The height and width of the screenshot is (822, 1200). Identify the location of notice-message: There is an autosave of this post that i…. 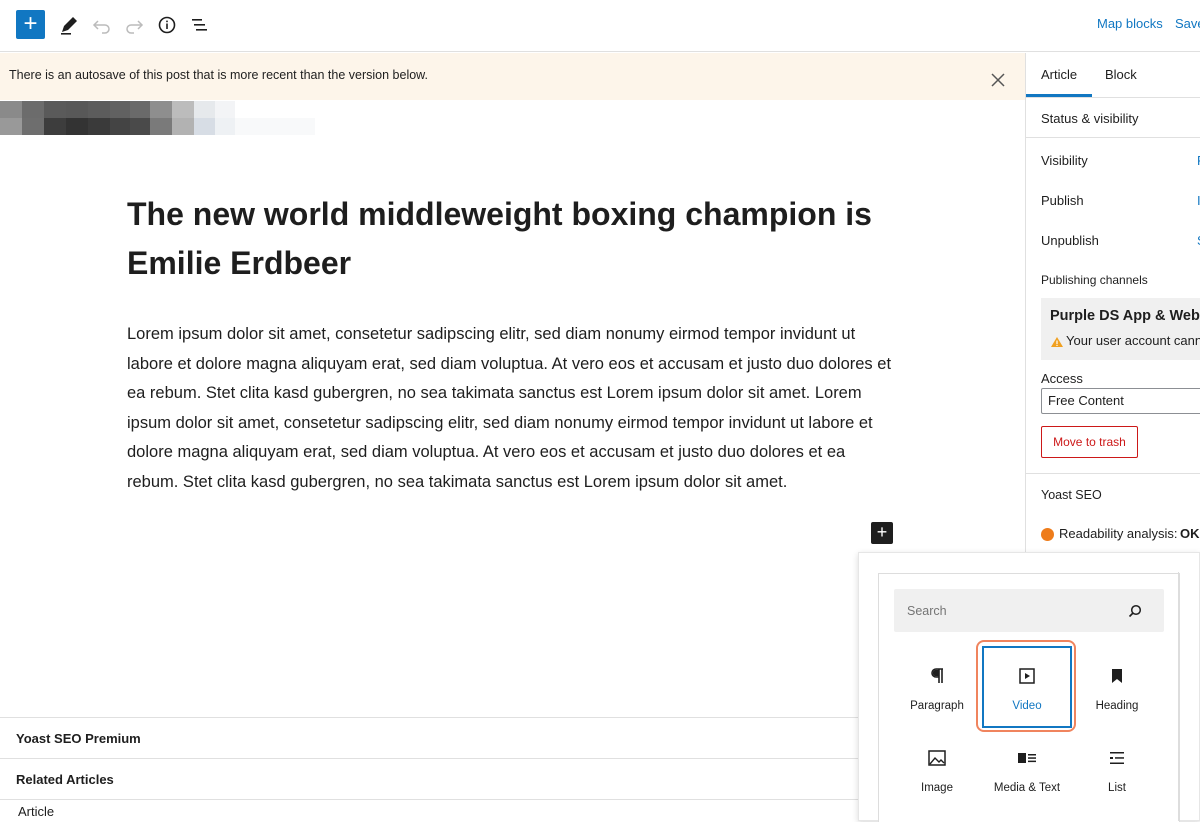
(218, 75).